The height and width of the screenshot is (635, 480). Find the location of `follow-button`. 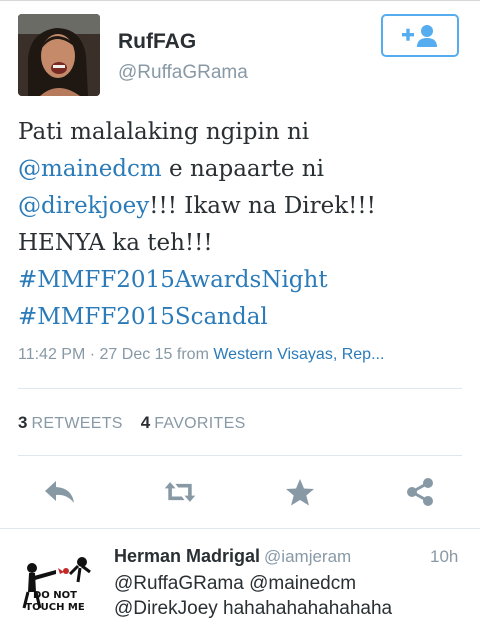

follow-button is located at coordinates (420, 35).